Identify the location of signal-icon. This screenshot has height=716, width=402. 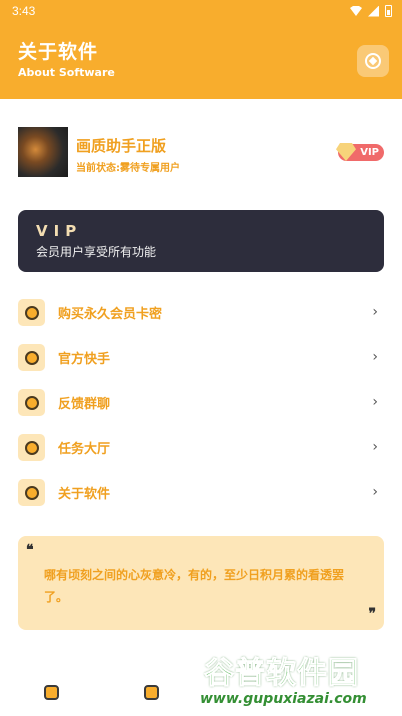
(373, 11).